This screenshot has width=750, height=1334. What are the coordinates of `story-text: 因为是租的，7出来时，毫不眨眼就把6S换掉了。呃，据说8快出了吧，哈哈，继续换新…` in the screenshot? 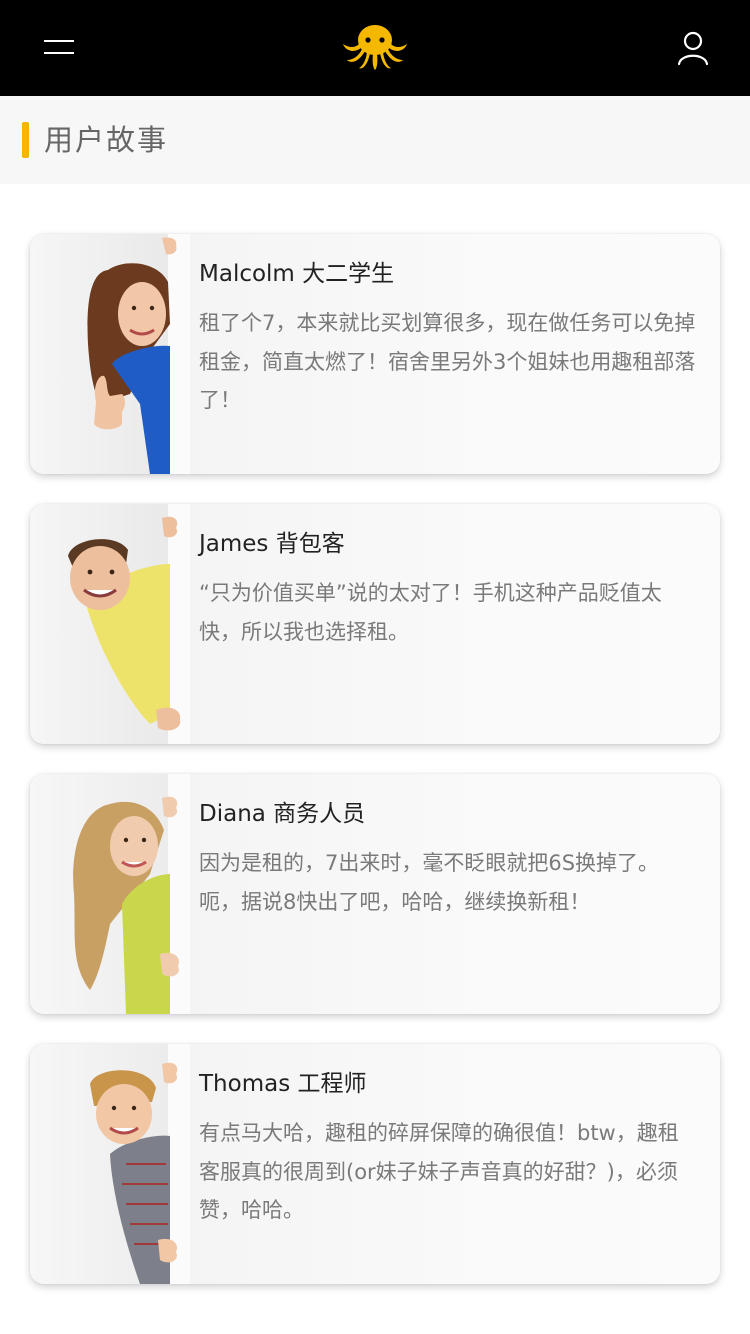 It's located at (429, 882).